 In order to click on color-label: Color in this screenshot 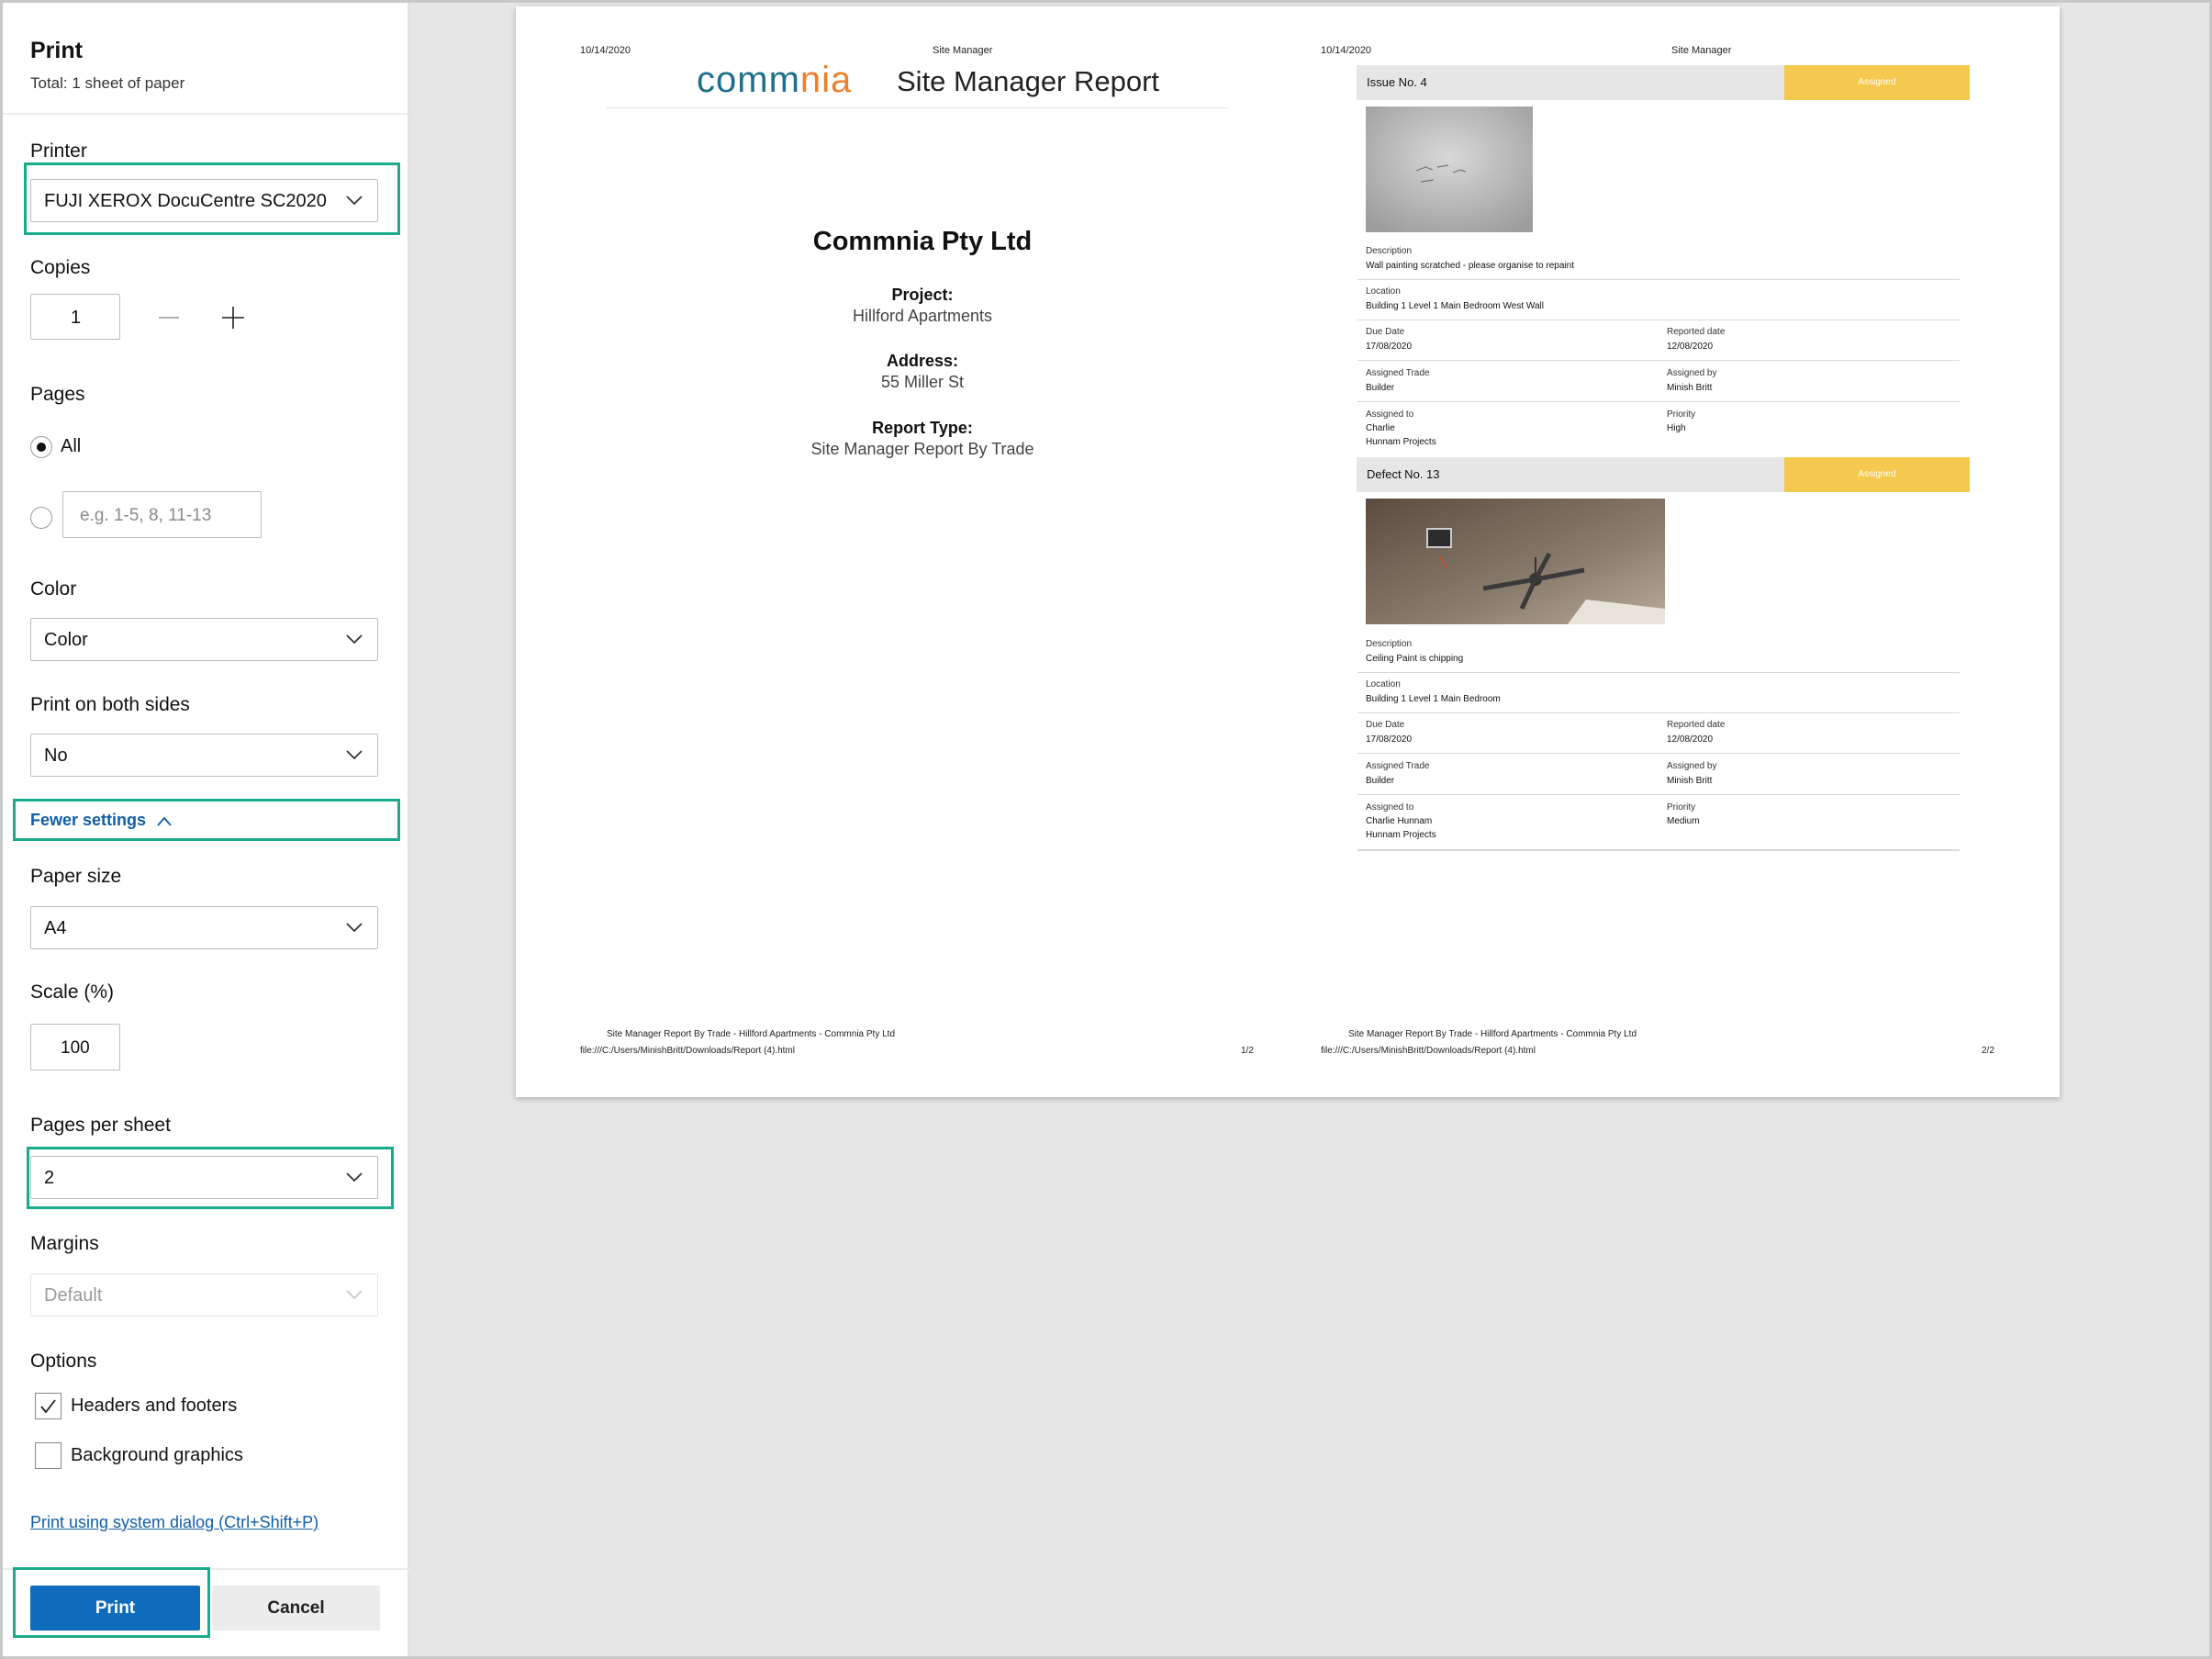, I will do `click(53, 589)`.